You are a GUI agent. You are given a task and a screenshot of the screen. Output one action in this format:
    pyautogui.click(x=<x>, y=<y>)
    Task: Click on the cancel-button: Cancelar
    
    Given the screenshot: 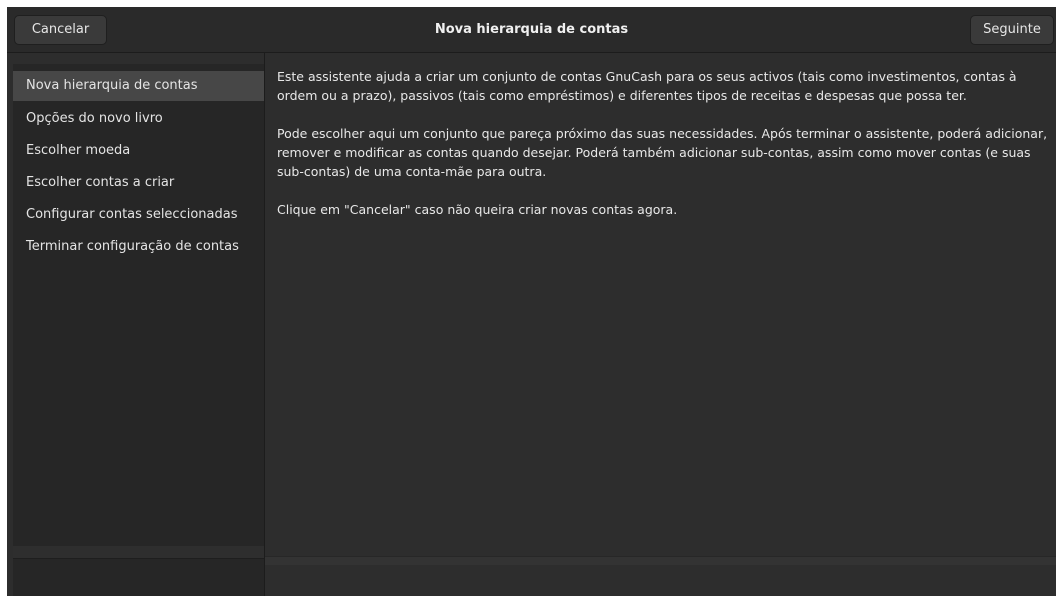 What is the action you would take?
    pyautogui.click(x=60, y=30)
    